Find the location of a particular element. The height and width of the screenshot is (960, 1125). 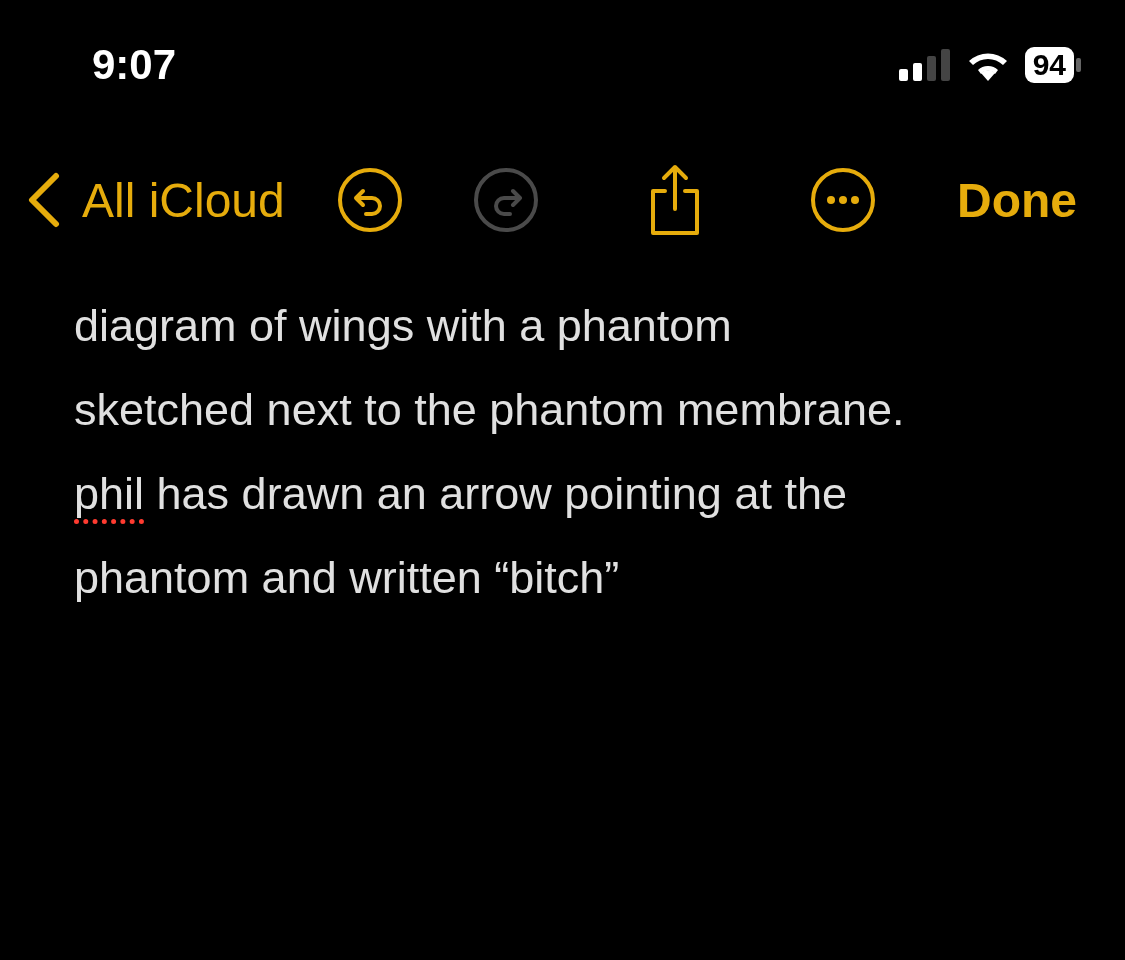

note-line: sketched next to the phantom membrane. is located at coordinates (490, 410).